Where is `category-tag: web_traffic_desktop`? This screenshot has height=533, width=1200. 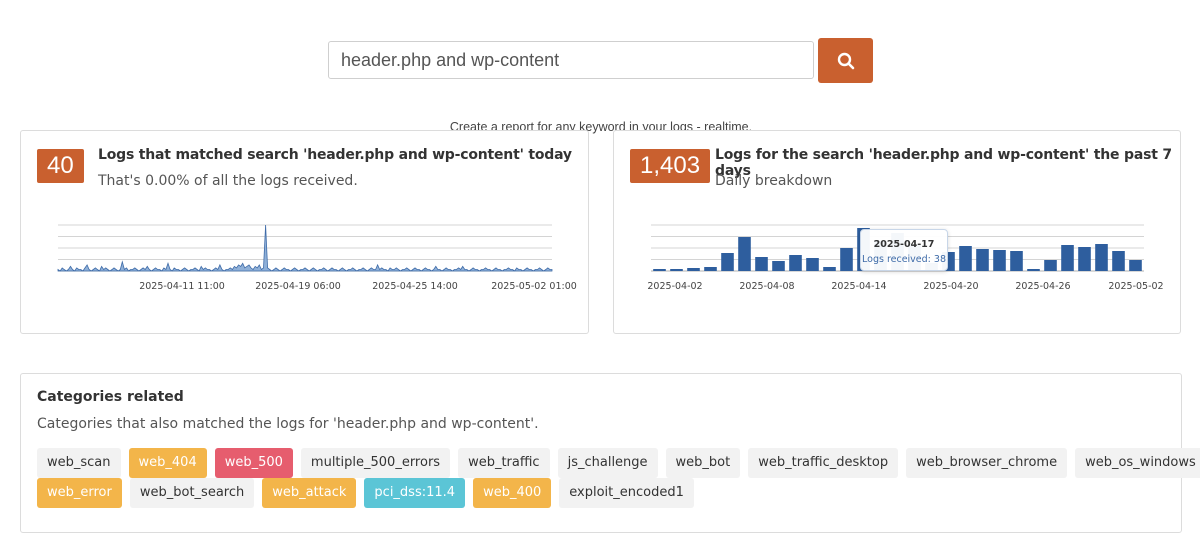
category-tag: web_traffic_desktop is located at coordinates (823, 463).